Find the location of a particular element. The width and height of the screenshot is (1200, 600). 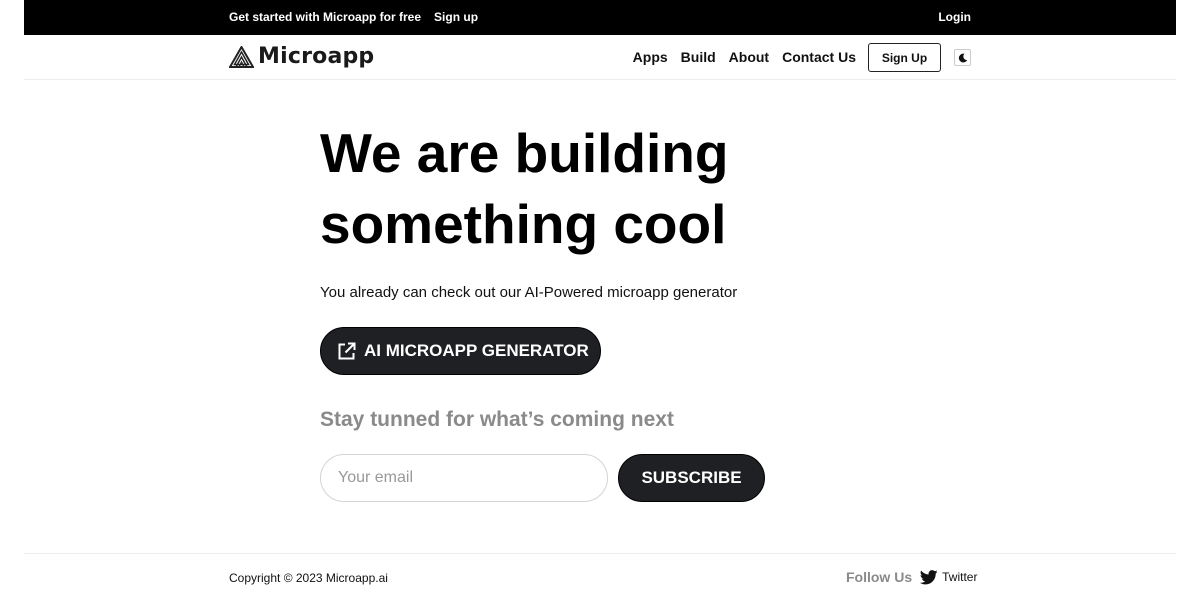

ai-generator-label: AI MICROAPP GENERATOR is located at coordinates (476, 350).